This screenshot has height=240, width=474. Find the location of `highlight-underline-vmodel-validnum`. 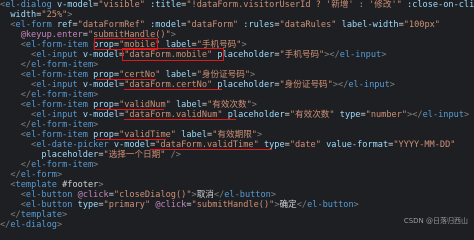

highlight-underline-vmodel-validnum is located at coordinates (180, 119).